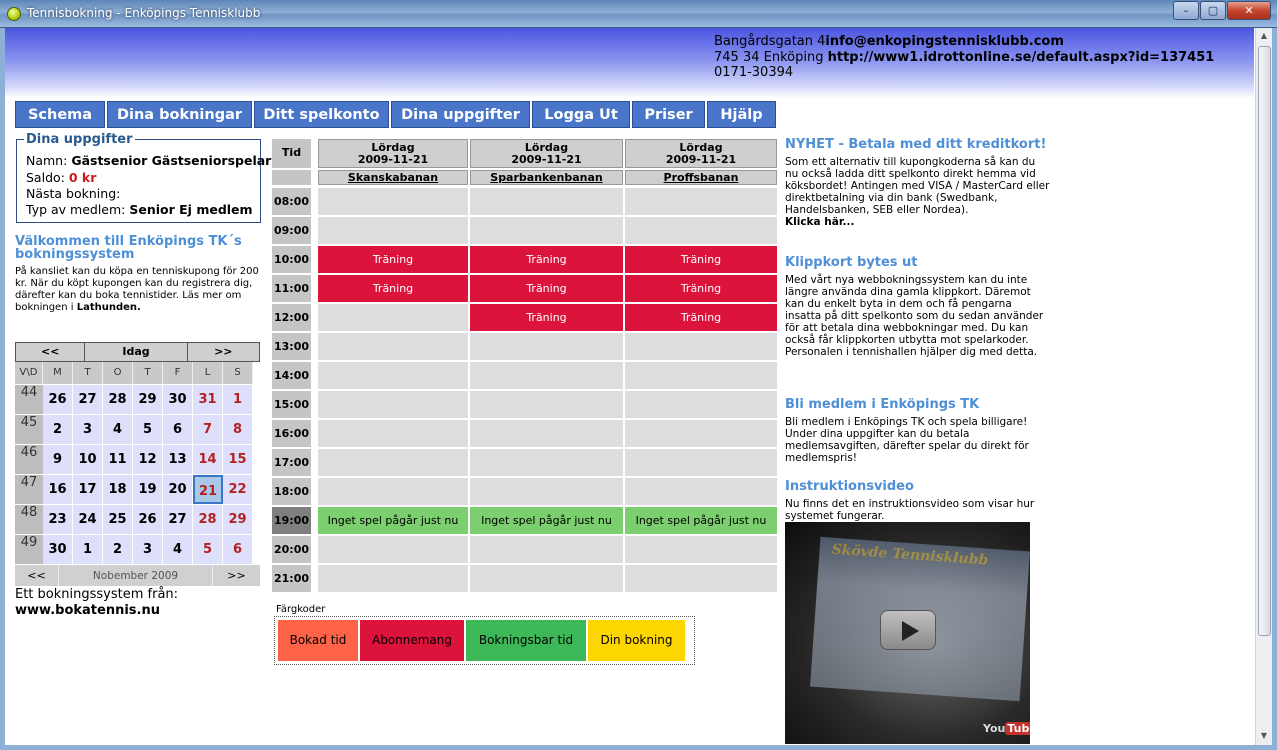 This screenshot has height=750, width=1277. Describe the element at coordinates (208, 459) in the screenshot. I see `calendar-day: 14` at that location.